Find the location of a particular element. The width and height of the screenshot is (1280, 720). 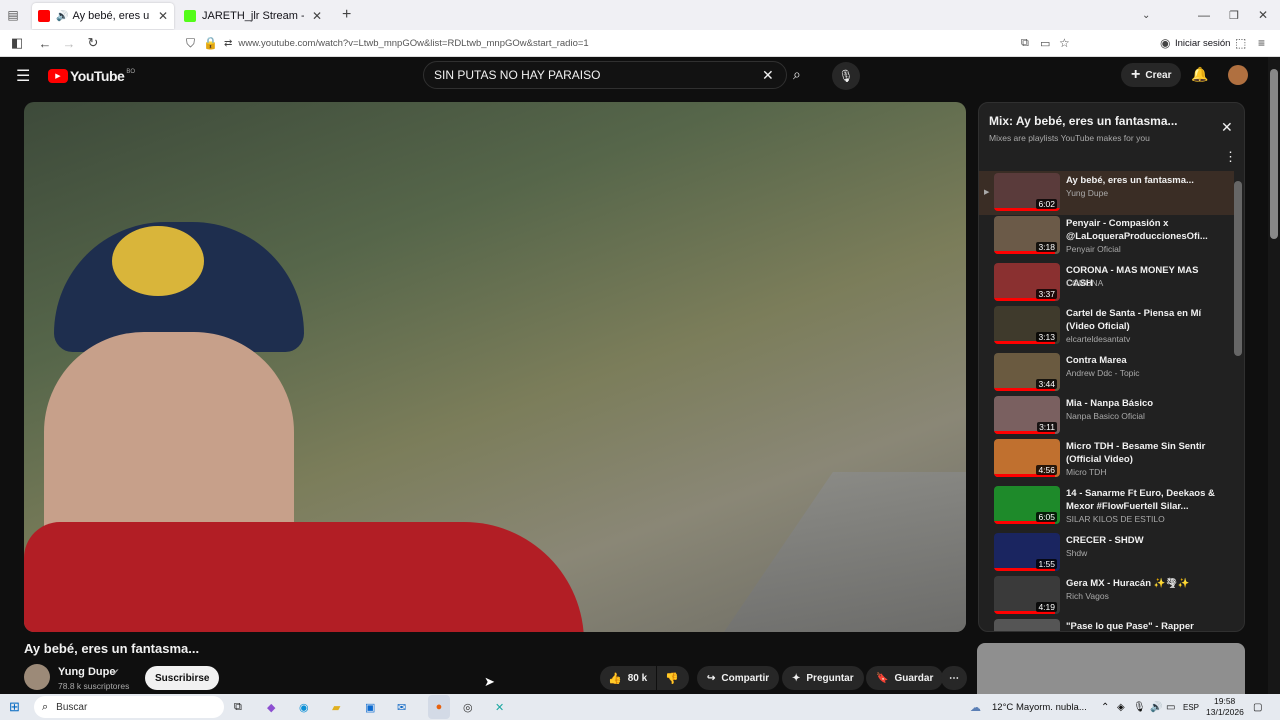

volume-icon: 🔊 is located at coordinates (1156, 707).